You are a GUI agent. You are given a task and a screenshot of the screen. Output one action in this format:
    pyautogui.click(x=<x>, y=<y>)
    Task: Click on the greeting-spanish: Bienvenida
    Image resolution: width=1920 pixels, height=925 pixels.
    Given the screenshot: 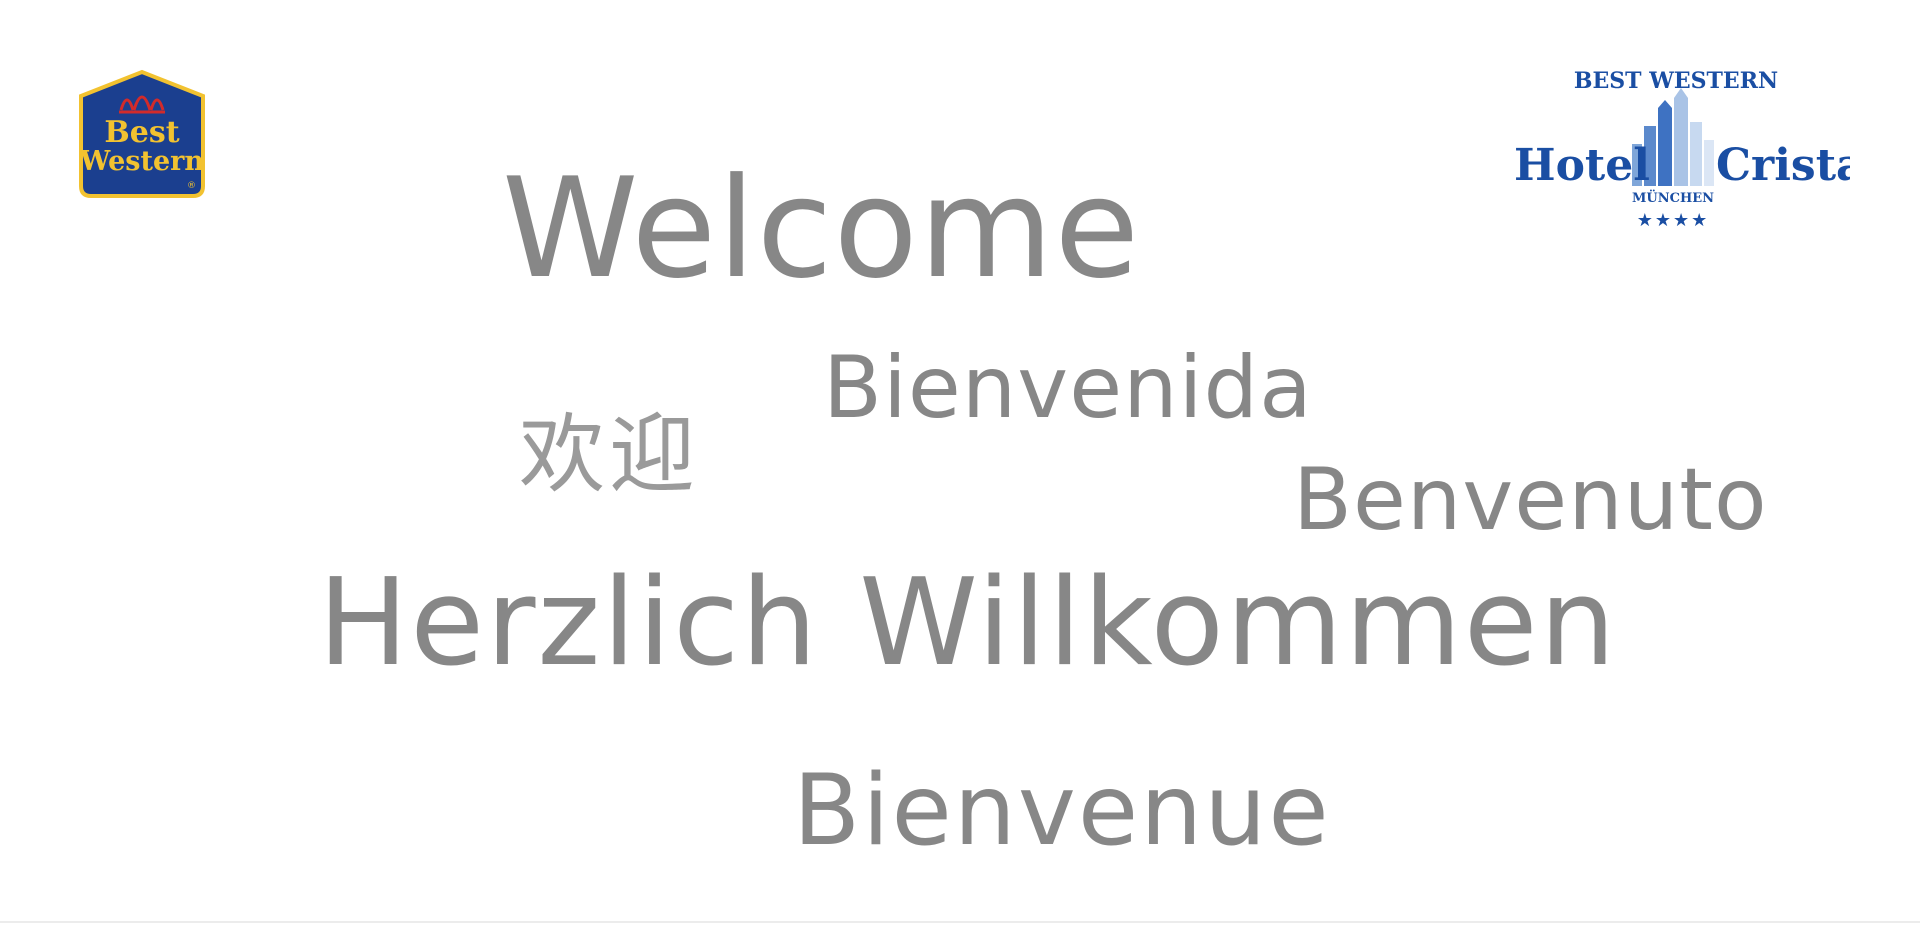 What is the action you would take?
    pyautogui.click(x=1068, y=388)
    